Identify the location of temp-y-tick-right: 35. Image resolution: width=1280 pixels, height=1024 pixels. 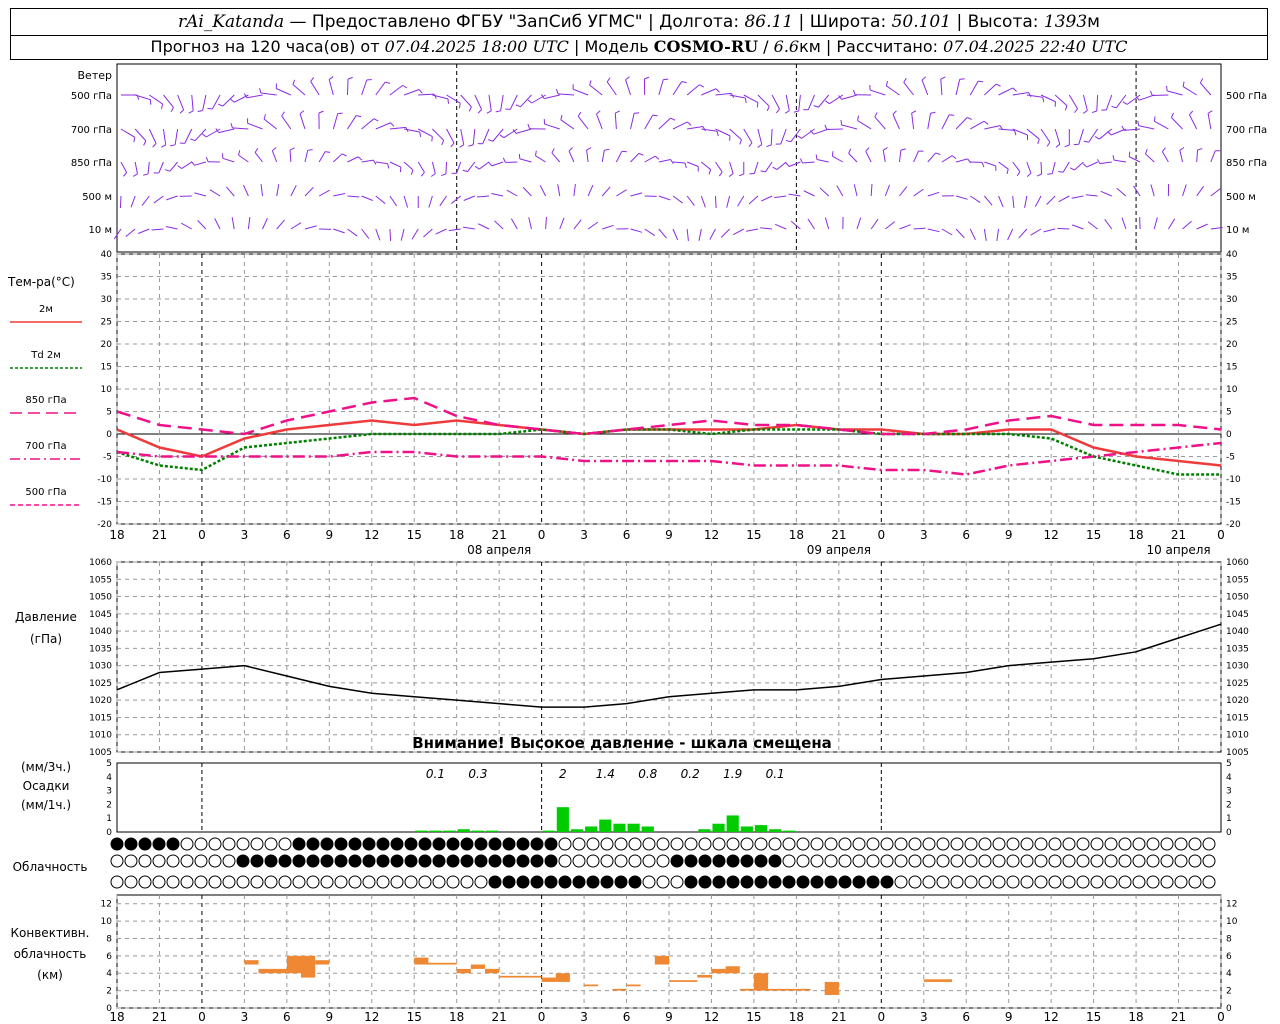
(1231, 278).